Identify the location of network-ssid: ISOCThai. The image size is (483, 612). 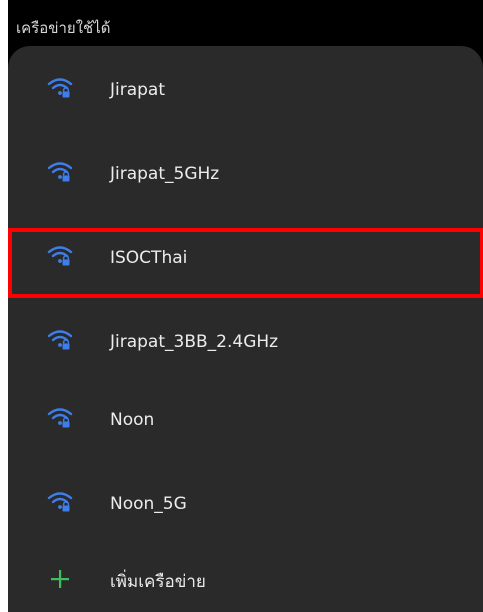
(149, 258).